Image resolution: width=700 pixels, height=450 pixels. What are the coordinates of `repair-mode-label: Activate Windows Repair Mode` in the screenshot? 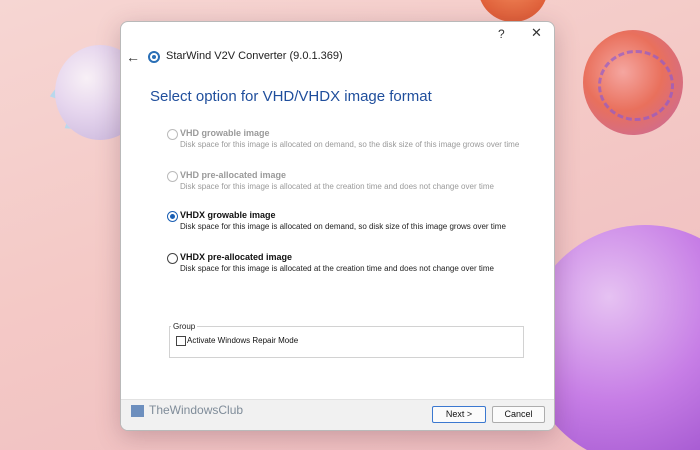 It's located at (242, 340).